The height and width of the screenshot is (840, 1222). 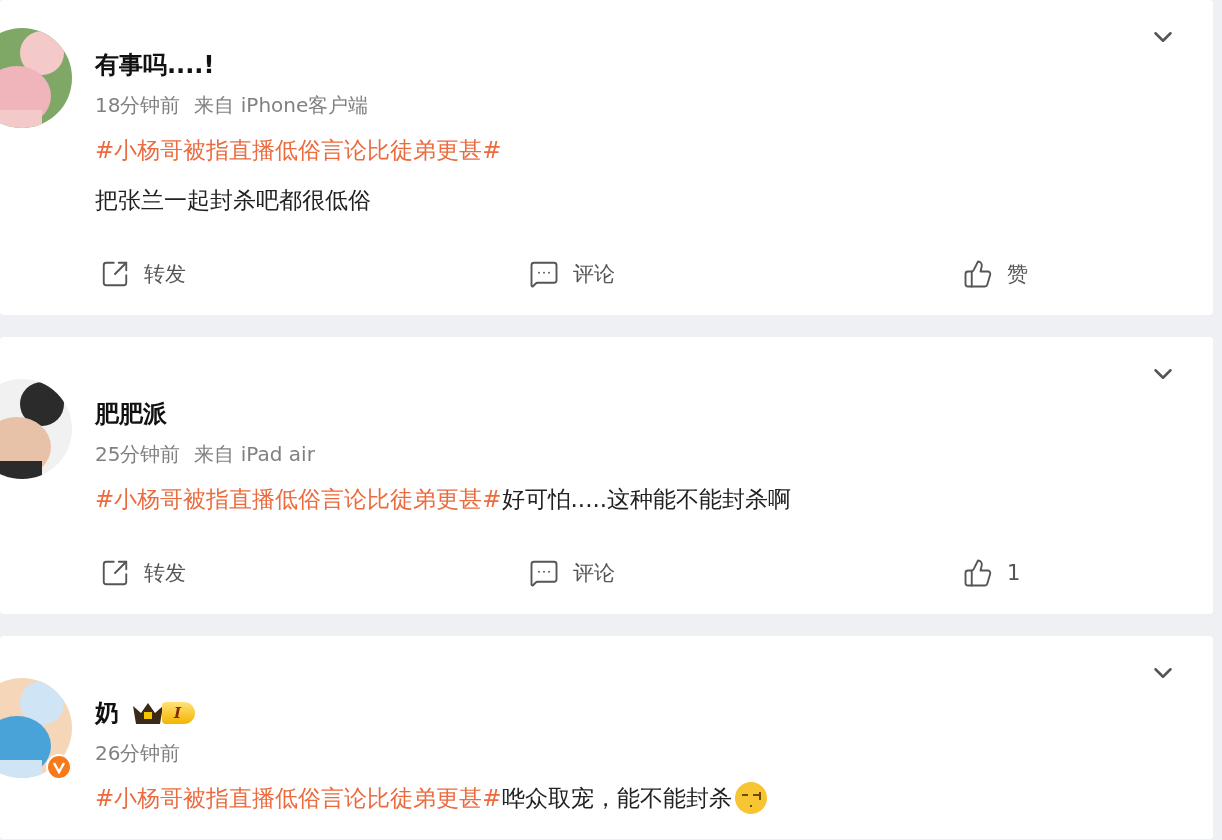 I want to click on like-button: 1, so click(x=989, y=573).